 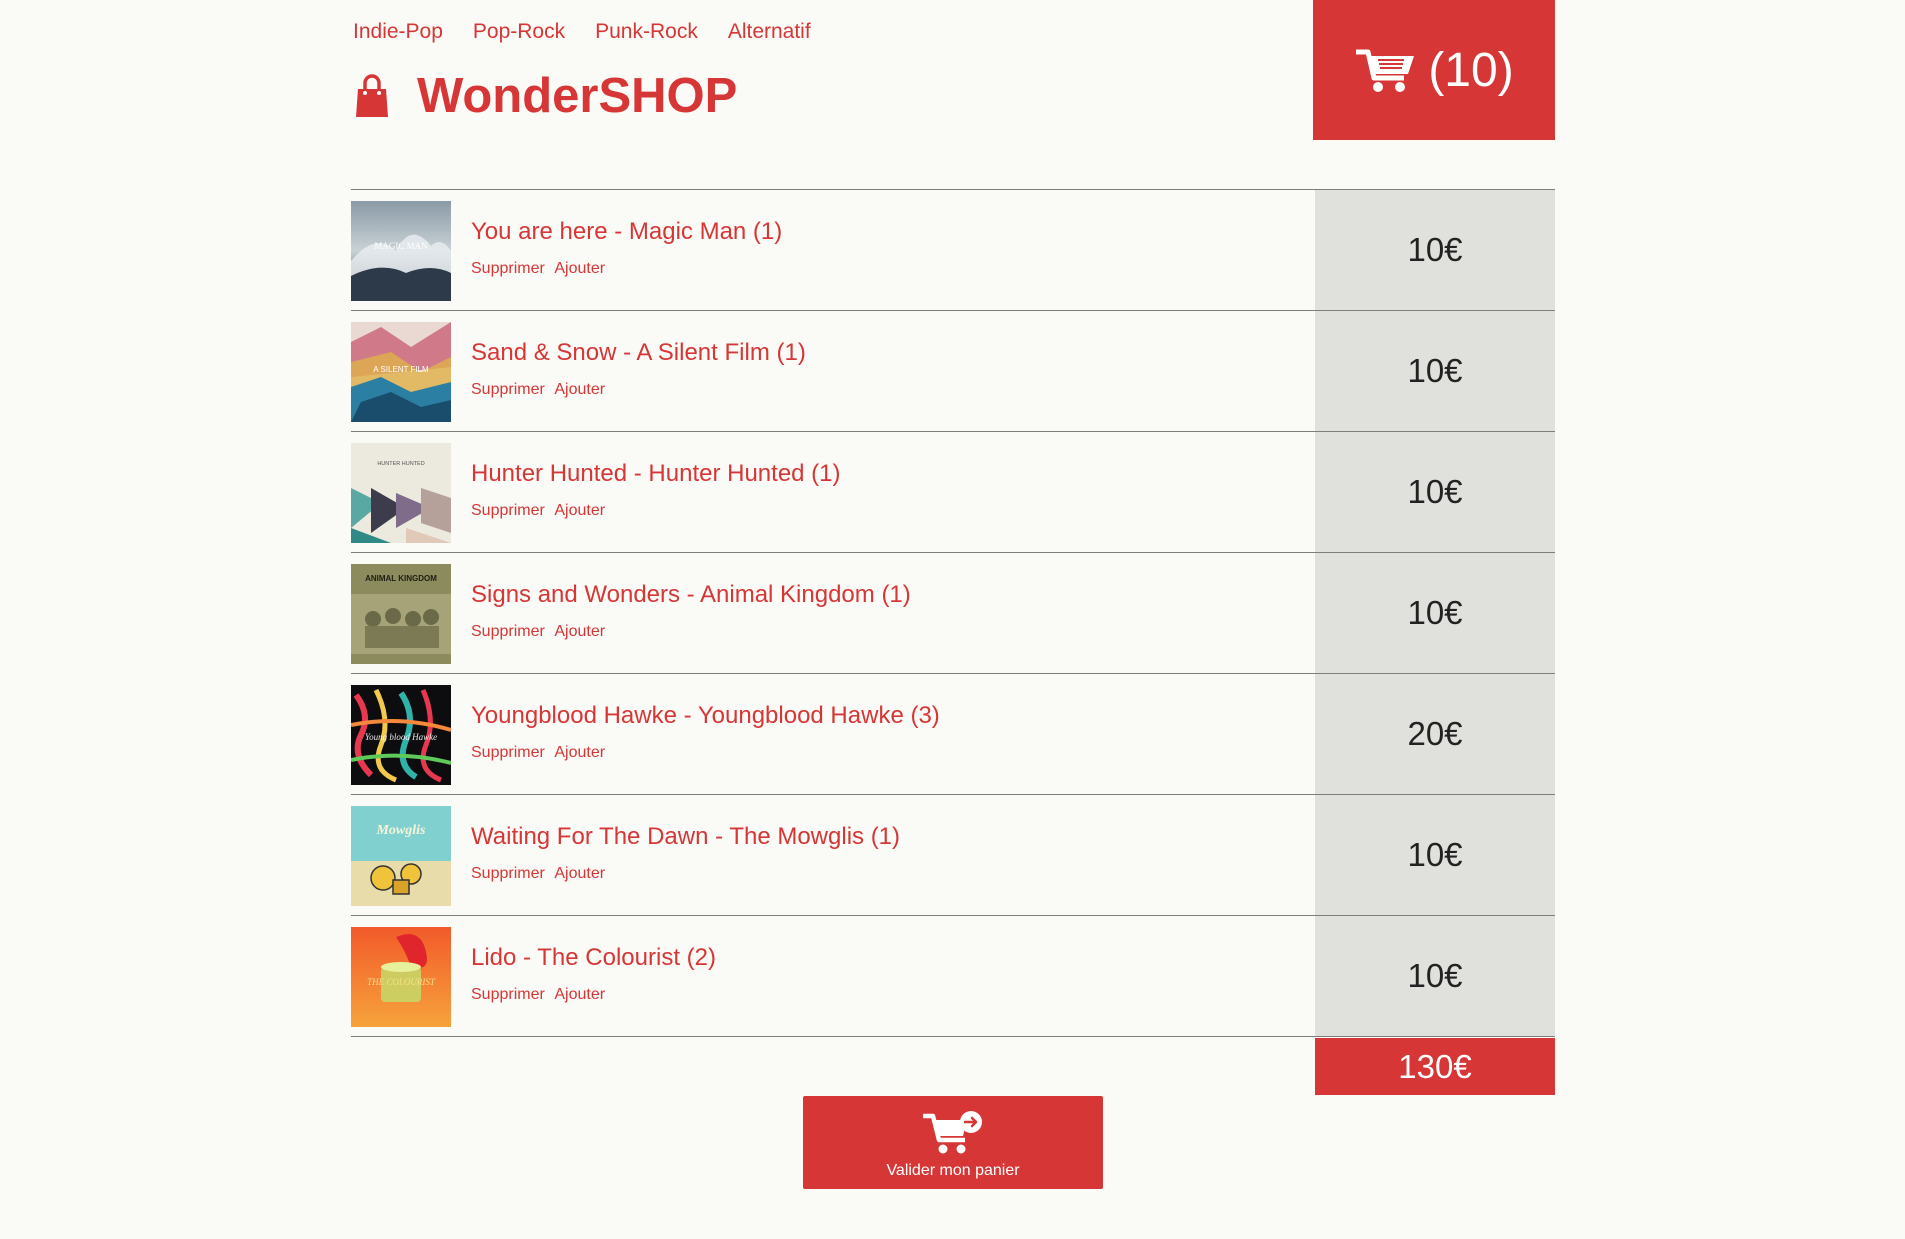 What do you see at coordinates (1385, 70) in the screenshot?
I see `cart-icon` at bounding box center [1385, 70].